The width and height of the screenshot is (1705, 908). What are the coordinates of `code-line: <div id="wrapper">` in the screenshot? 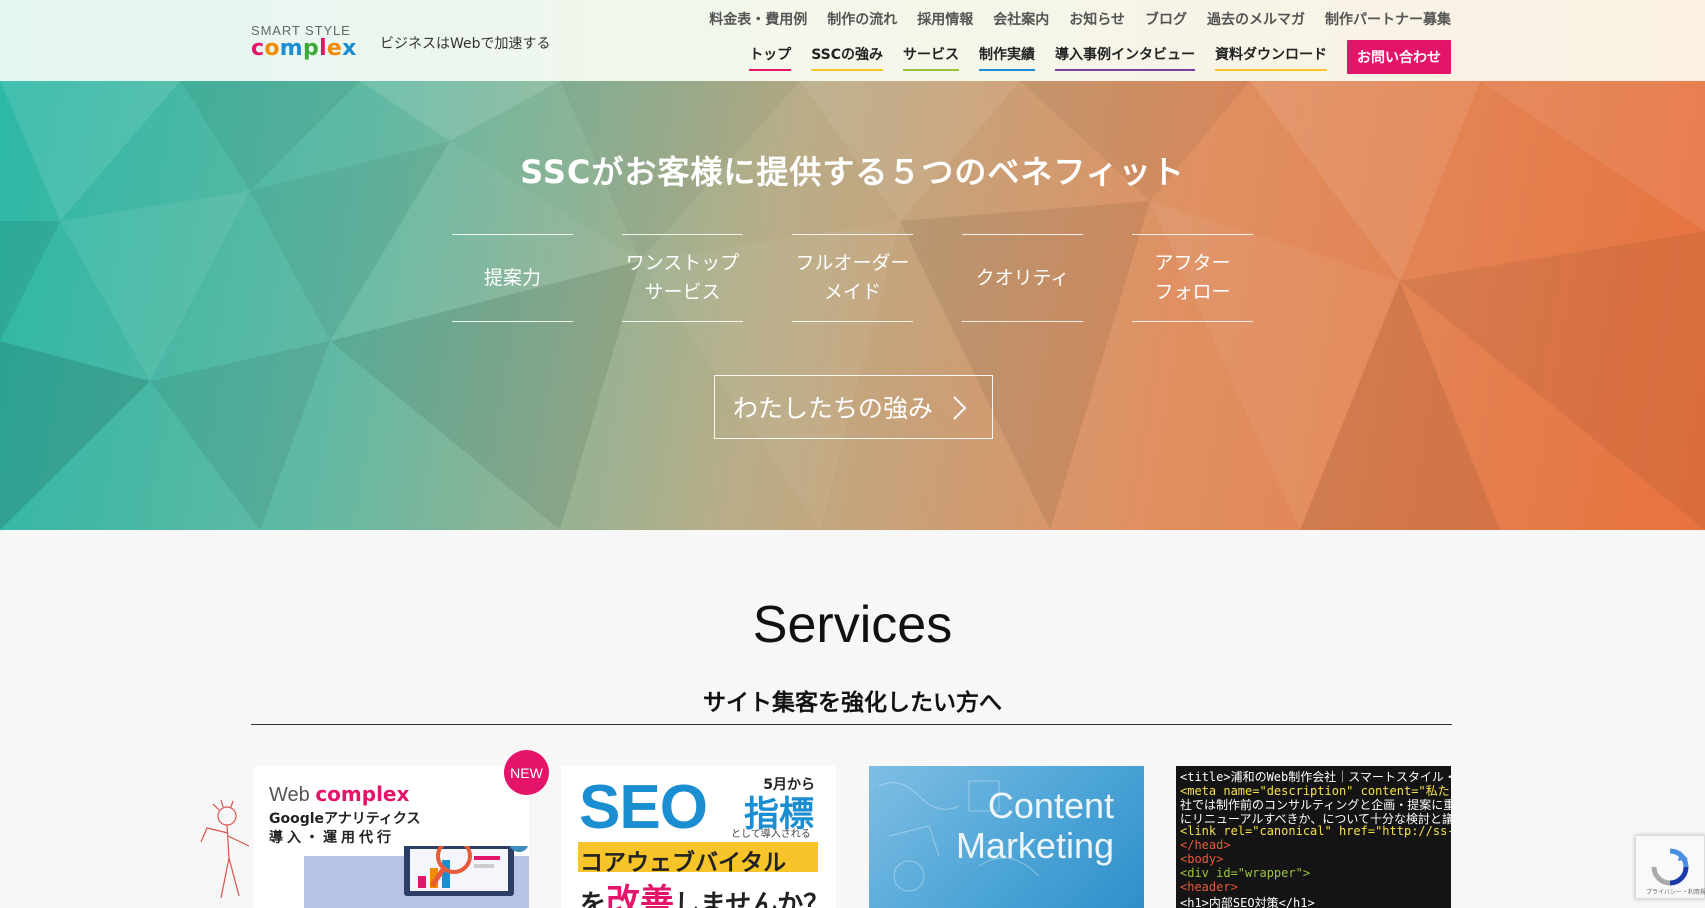 It's located at (1245, 873).